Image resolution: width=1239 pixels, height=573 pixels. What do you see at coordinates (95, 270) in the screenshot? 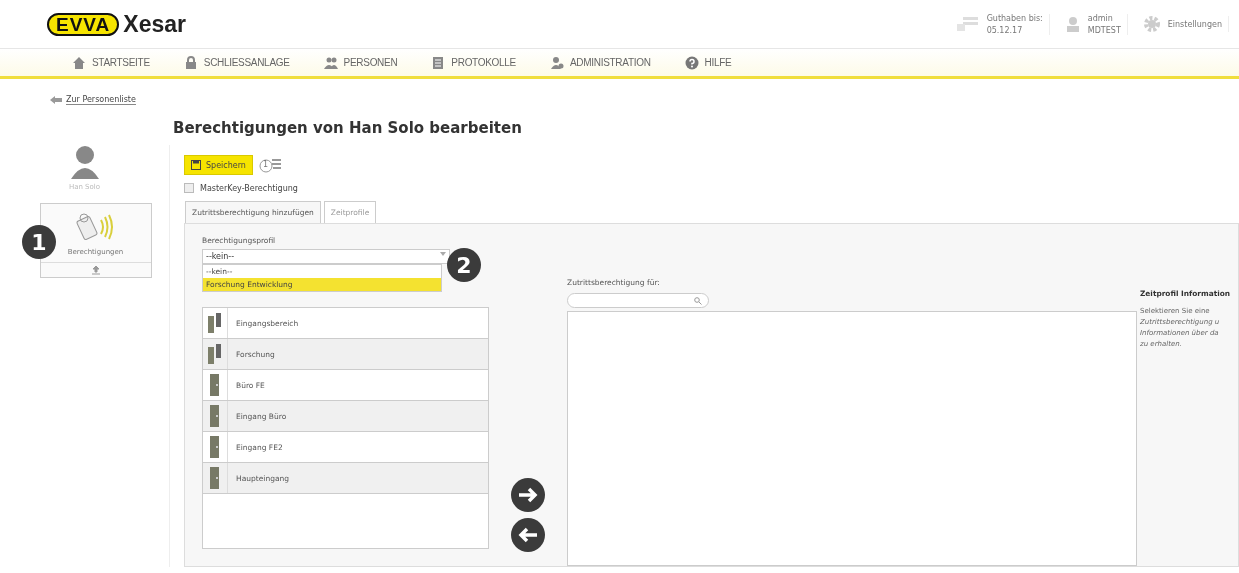
I see `upload-icon` at bounding box center [95, 270].